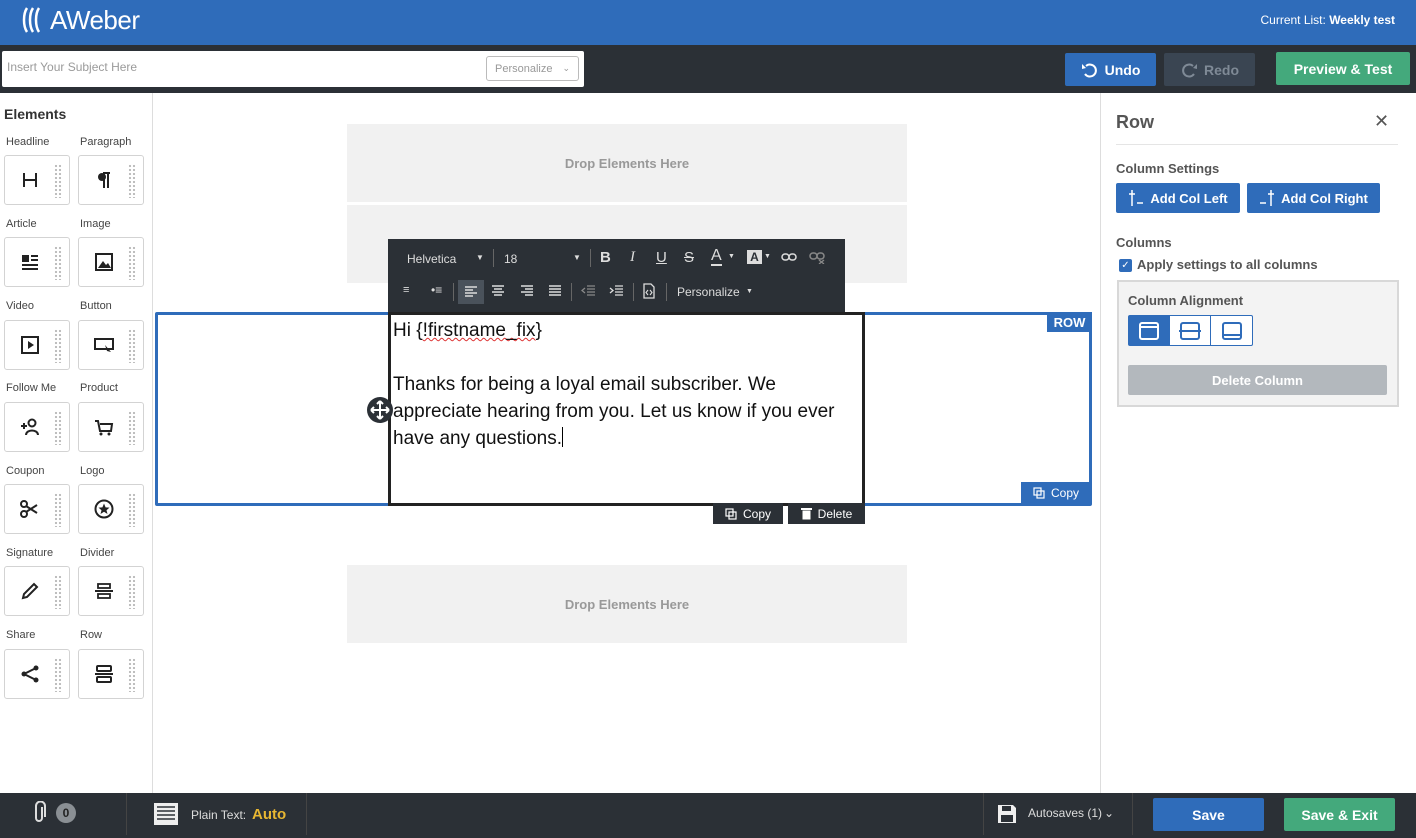  What do you see at coordinates (91, 635) in the screenshot?
I see `element-label-row: Row` at bounding box center [91, 635].